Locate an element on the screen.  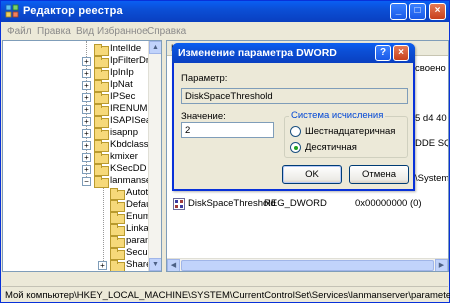
tree-item-defaults: DefaultS is located at coordinates (82, 205).